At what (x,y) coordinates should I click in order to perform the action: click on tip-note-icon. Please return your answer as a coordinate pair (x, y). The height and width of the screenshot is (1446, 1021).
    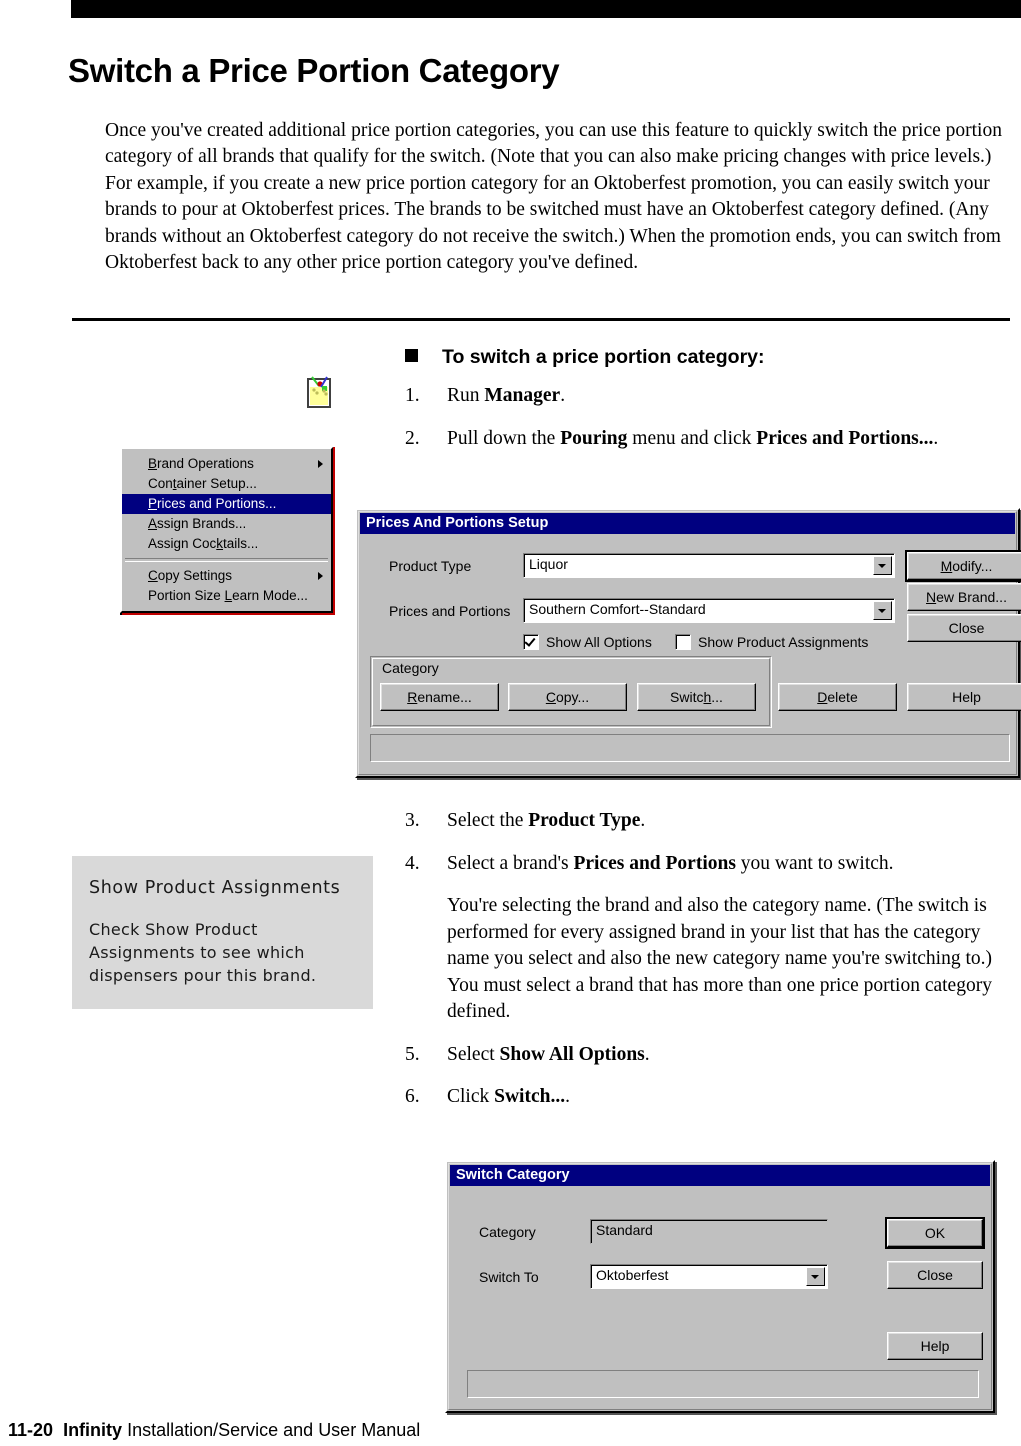
    Looking at the image, I should click on (320, 392).